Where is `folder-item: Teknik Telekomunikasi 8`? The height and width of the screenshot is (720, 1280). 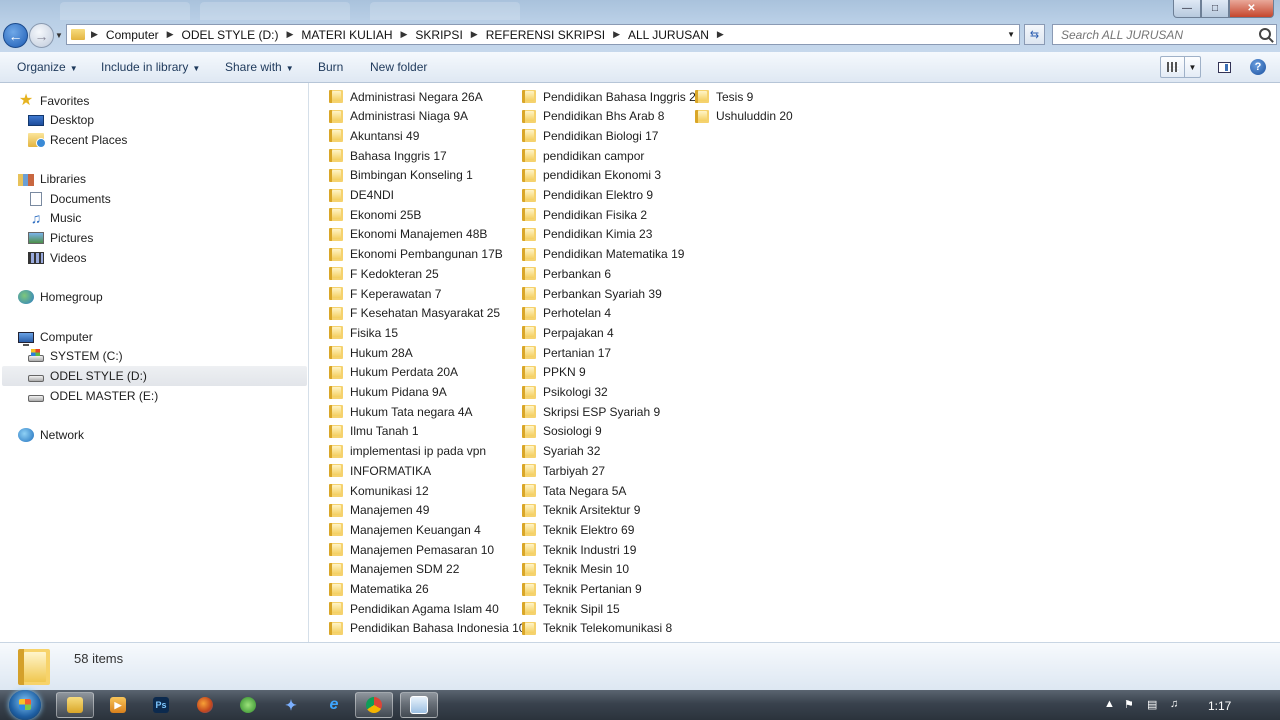 folder-item: Teknik Telekomunikasi 8 is located at coordinates (597, 628).